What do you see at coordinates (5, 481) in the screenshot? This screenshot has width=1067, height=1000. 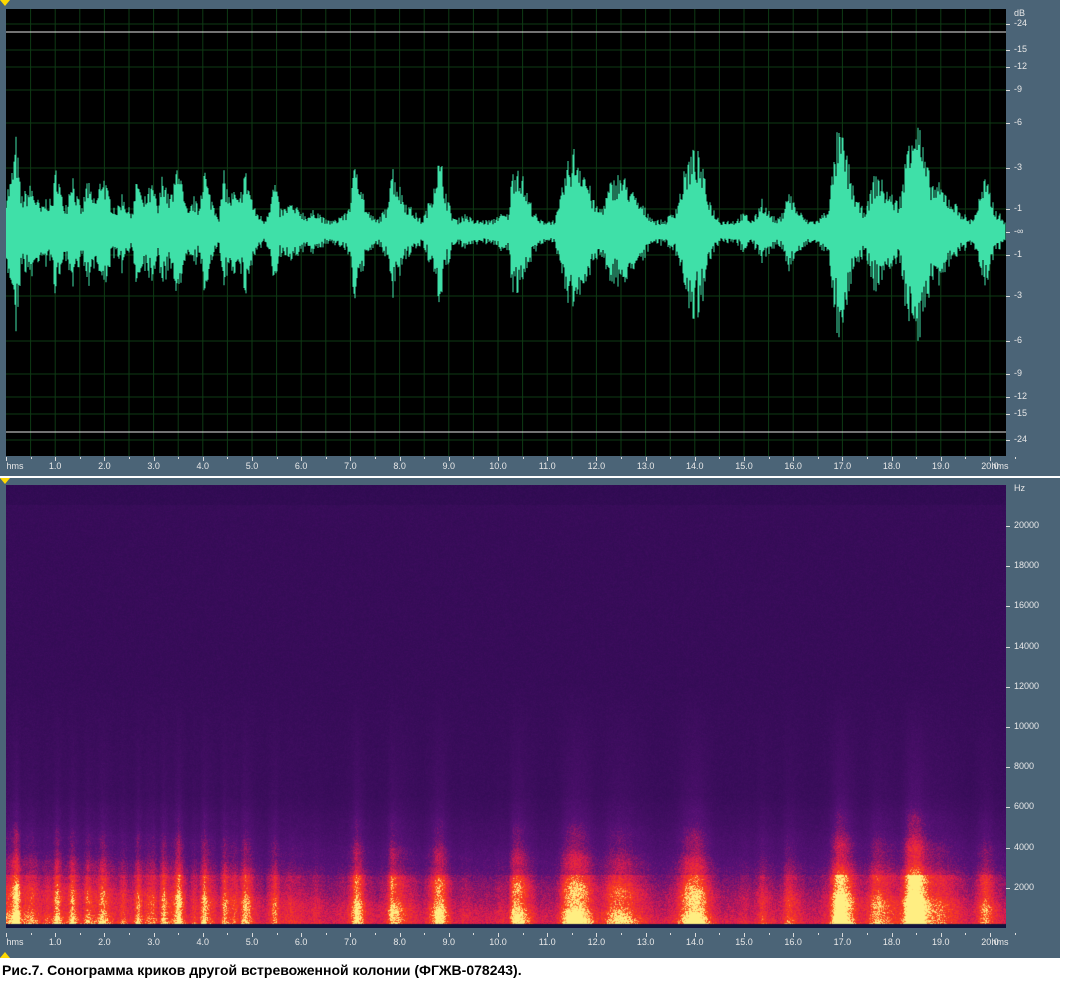 I see `playhead-marker-mid-icon` at bounding box center [5, 481].